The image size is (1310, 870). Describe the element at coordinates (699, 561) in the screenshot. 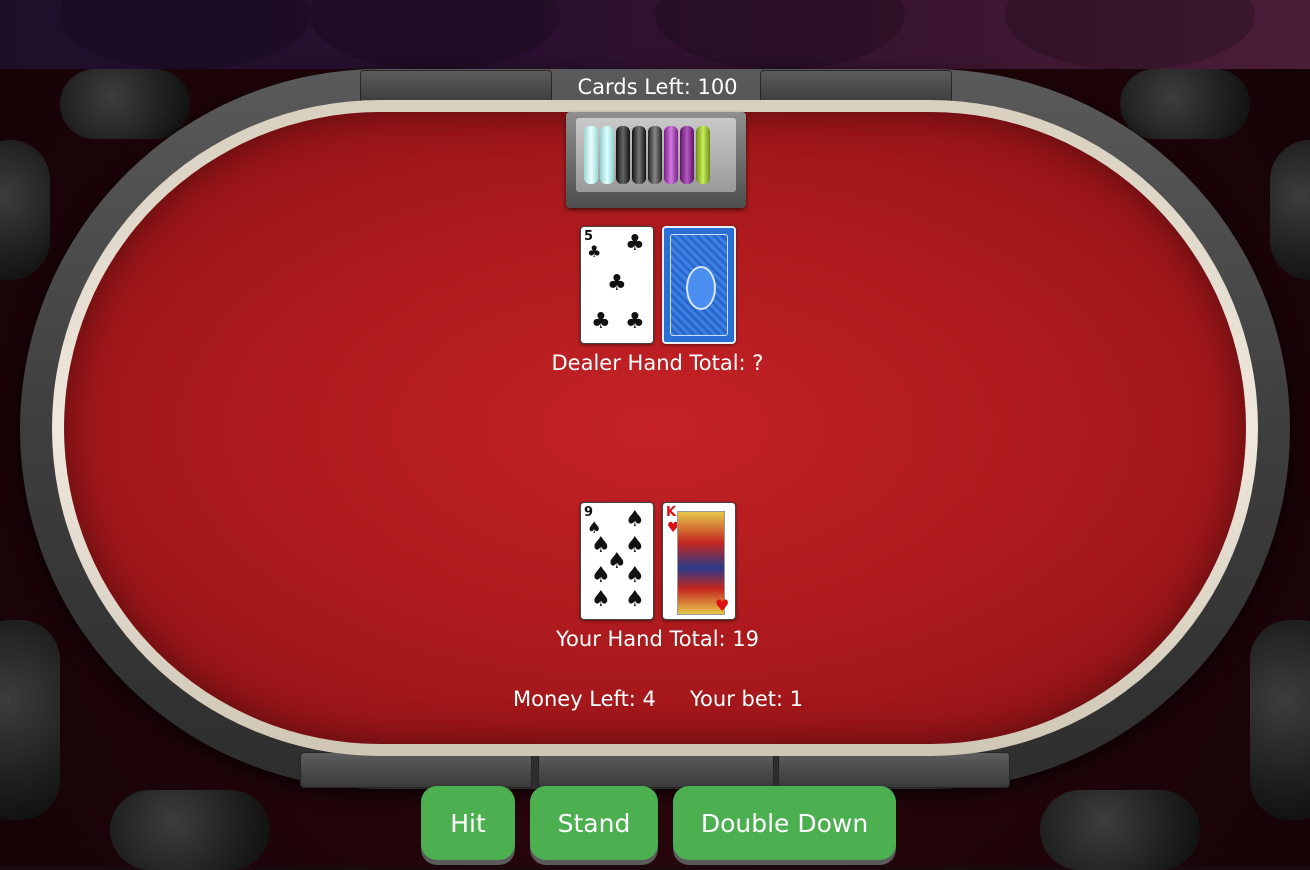

I see `player-card-king-of-hearts: K ♥ ♥` at that location.